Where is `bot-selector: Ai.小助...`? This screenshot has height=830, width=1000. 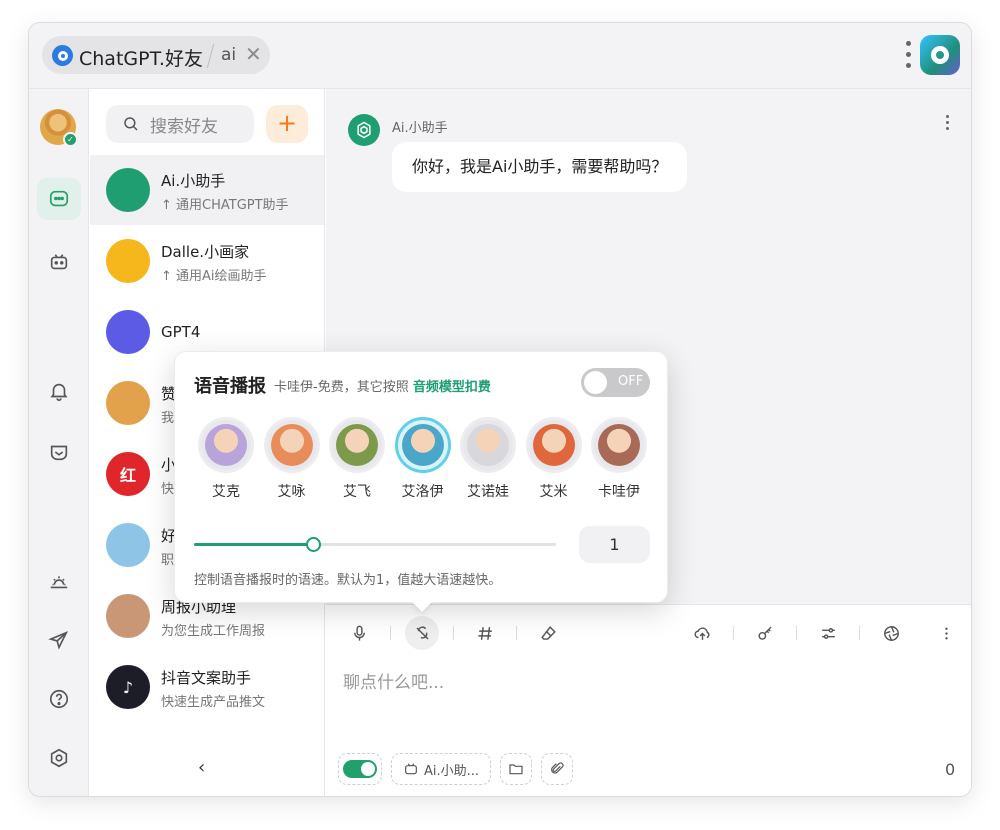 bot-selector: Ai.小助... is located at coordinates (441, 769).